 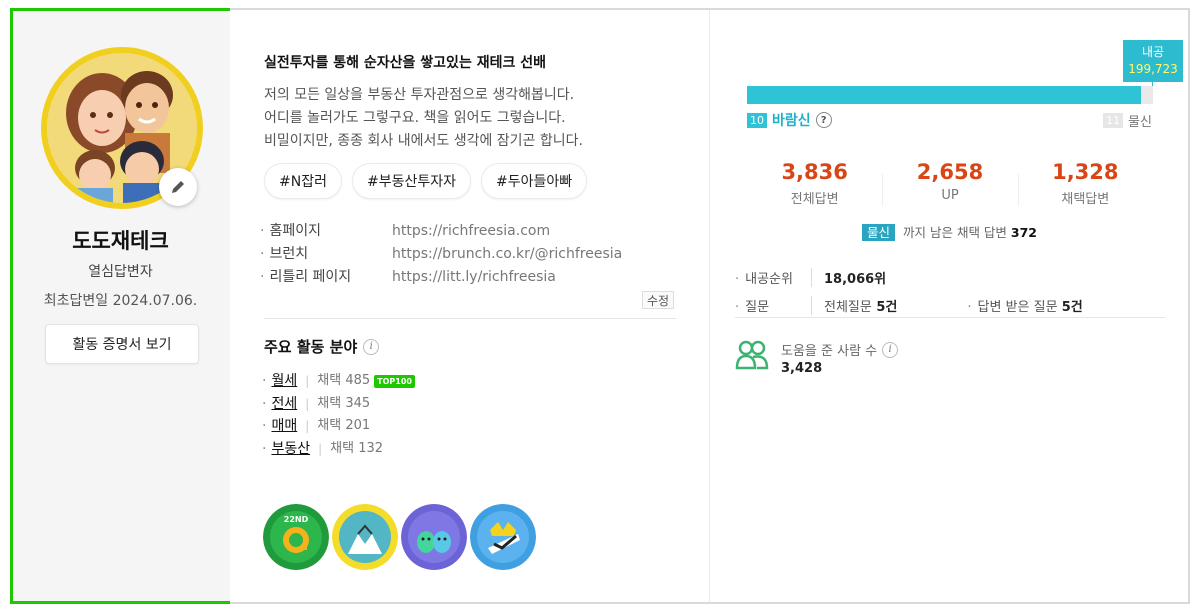 I want to click on user-grade: 열심답변자, so click(x=120, y=272).